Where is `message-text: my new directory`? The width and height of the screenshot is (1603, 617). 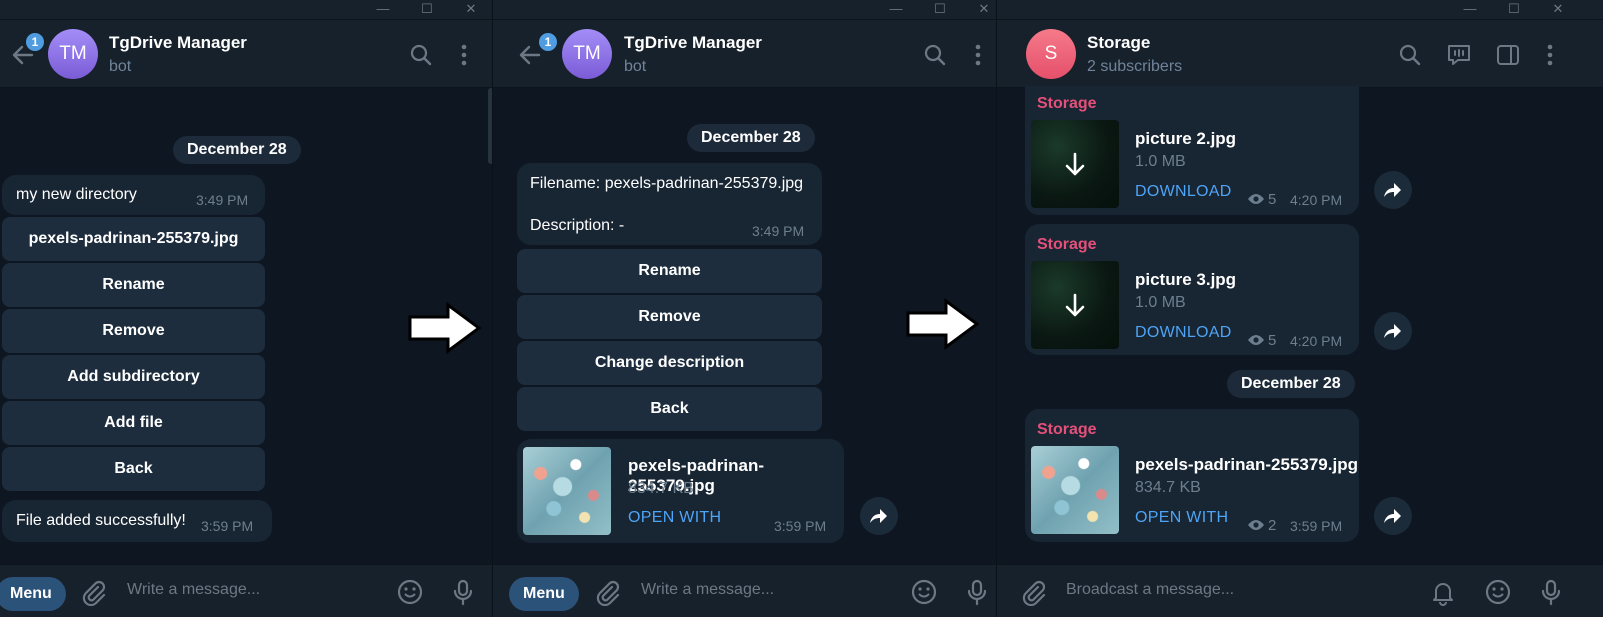
message-text: my new directory is located at coordinates (76, 194).